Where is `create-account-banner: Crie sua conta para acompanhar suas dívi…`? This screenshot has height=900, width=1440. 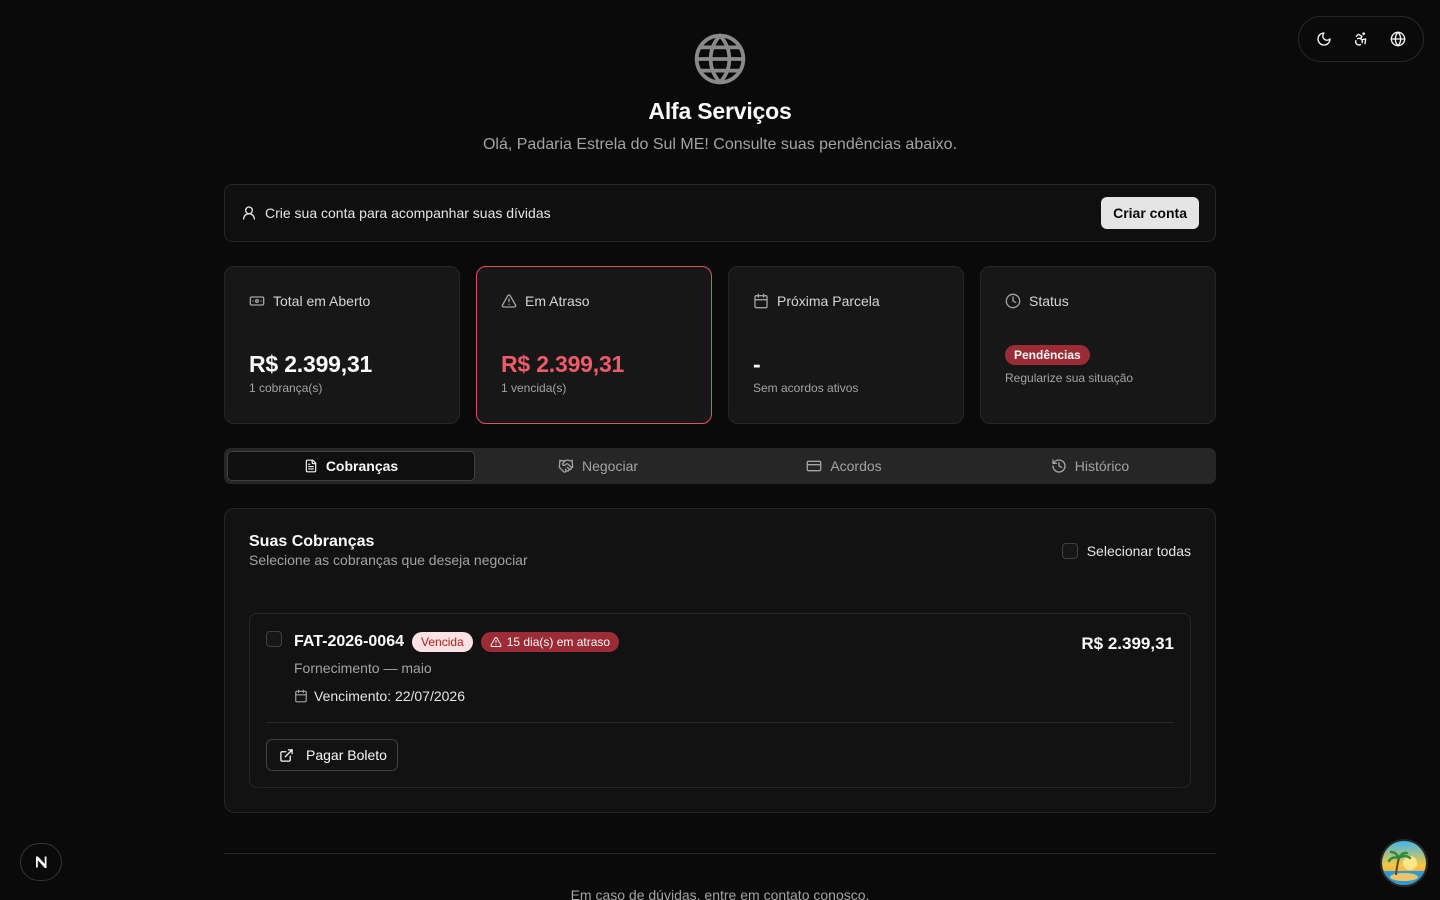
create-account-banner: Crie sua conta para acompanhar suas dívi… is located at coordinates (720, 213).